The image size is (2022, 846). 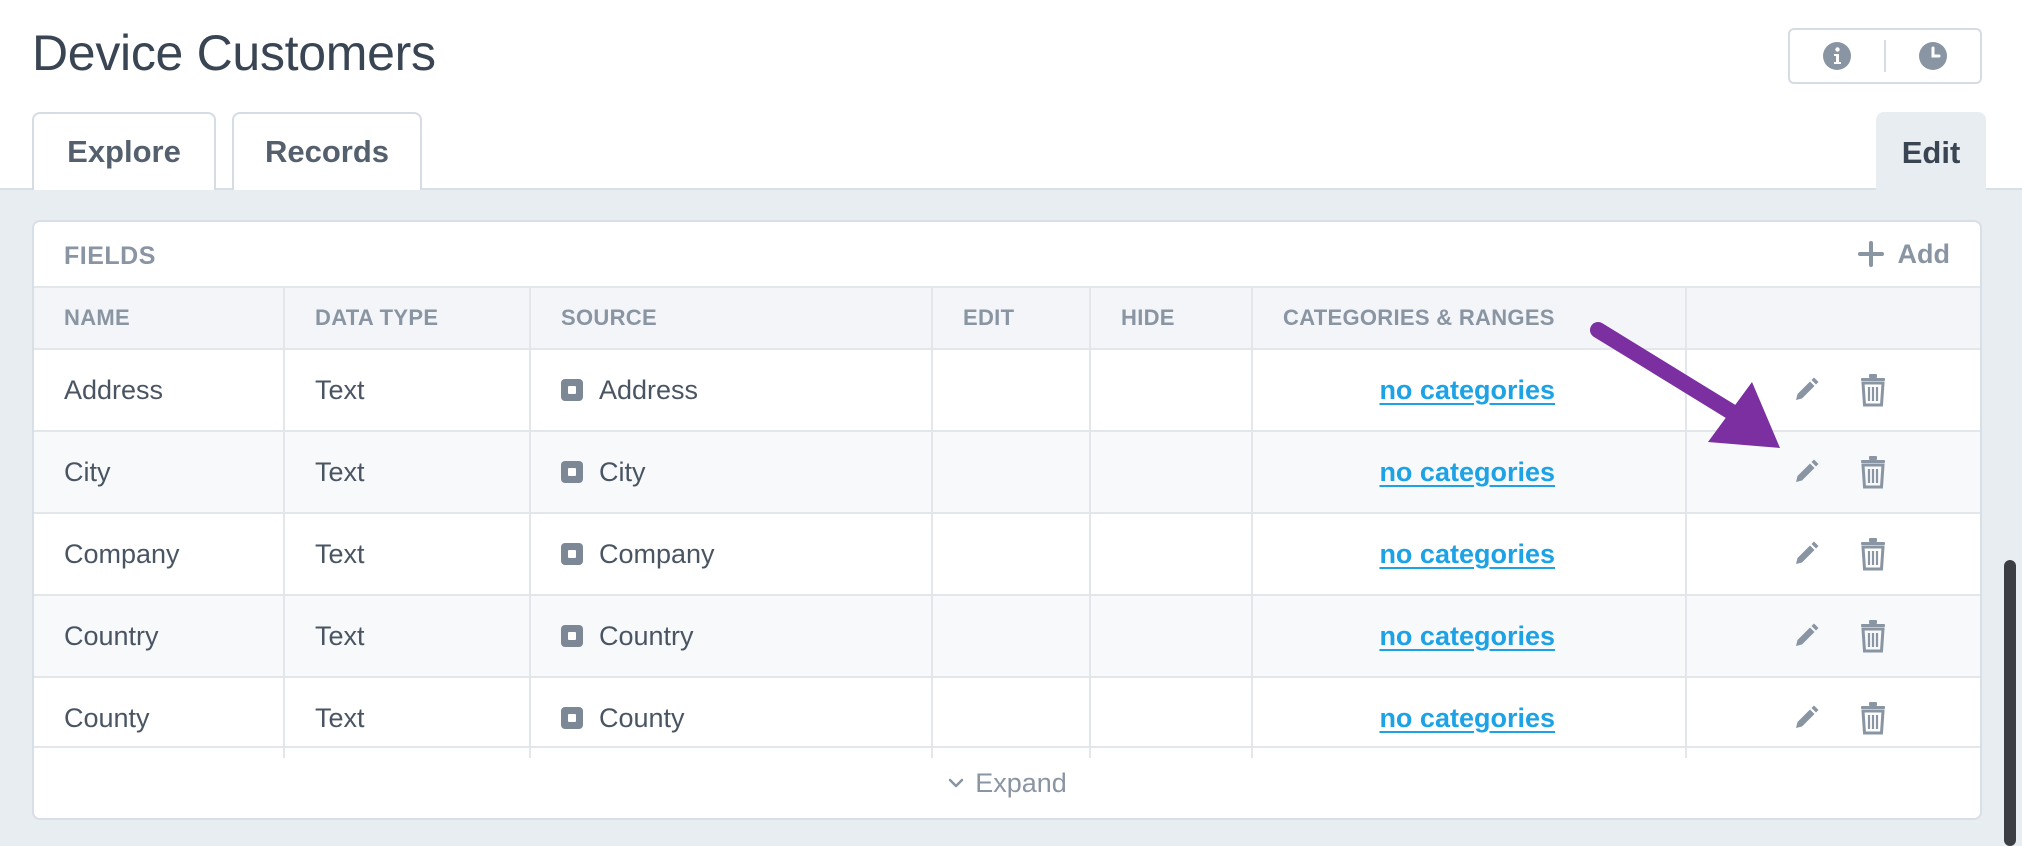 What do you see at coordinates (646, 635) in the screenshot?
I see `field-source: Country` at bounding box center [646, 635].